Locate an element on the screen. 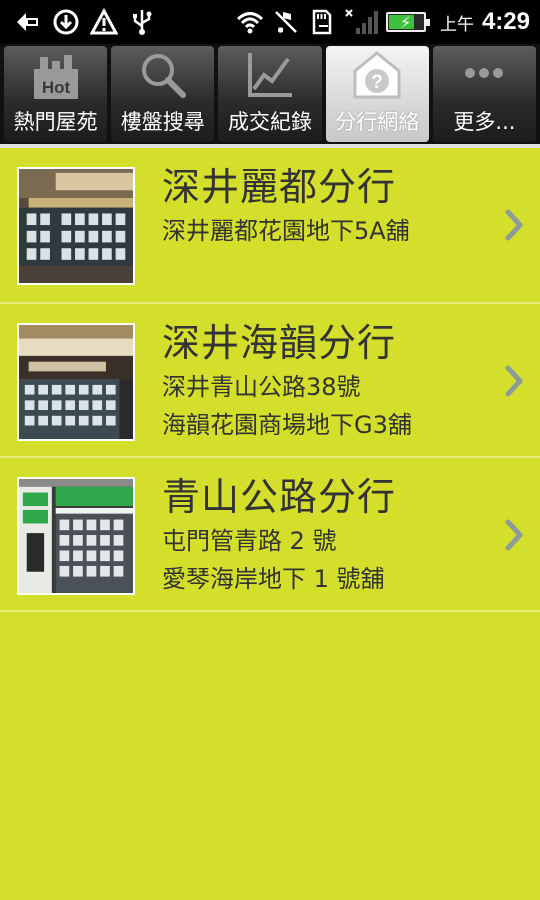 The height and width of the screenshot is (900, 540). download-icon is located at coordinates (66, 22).